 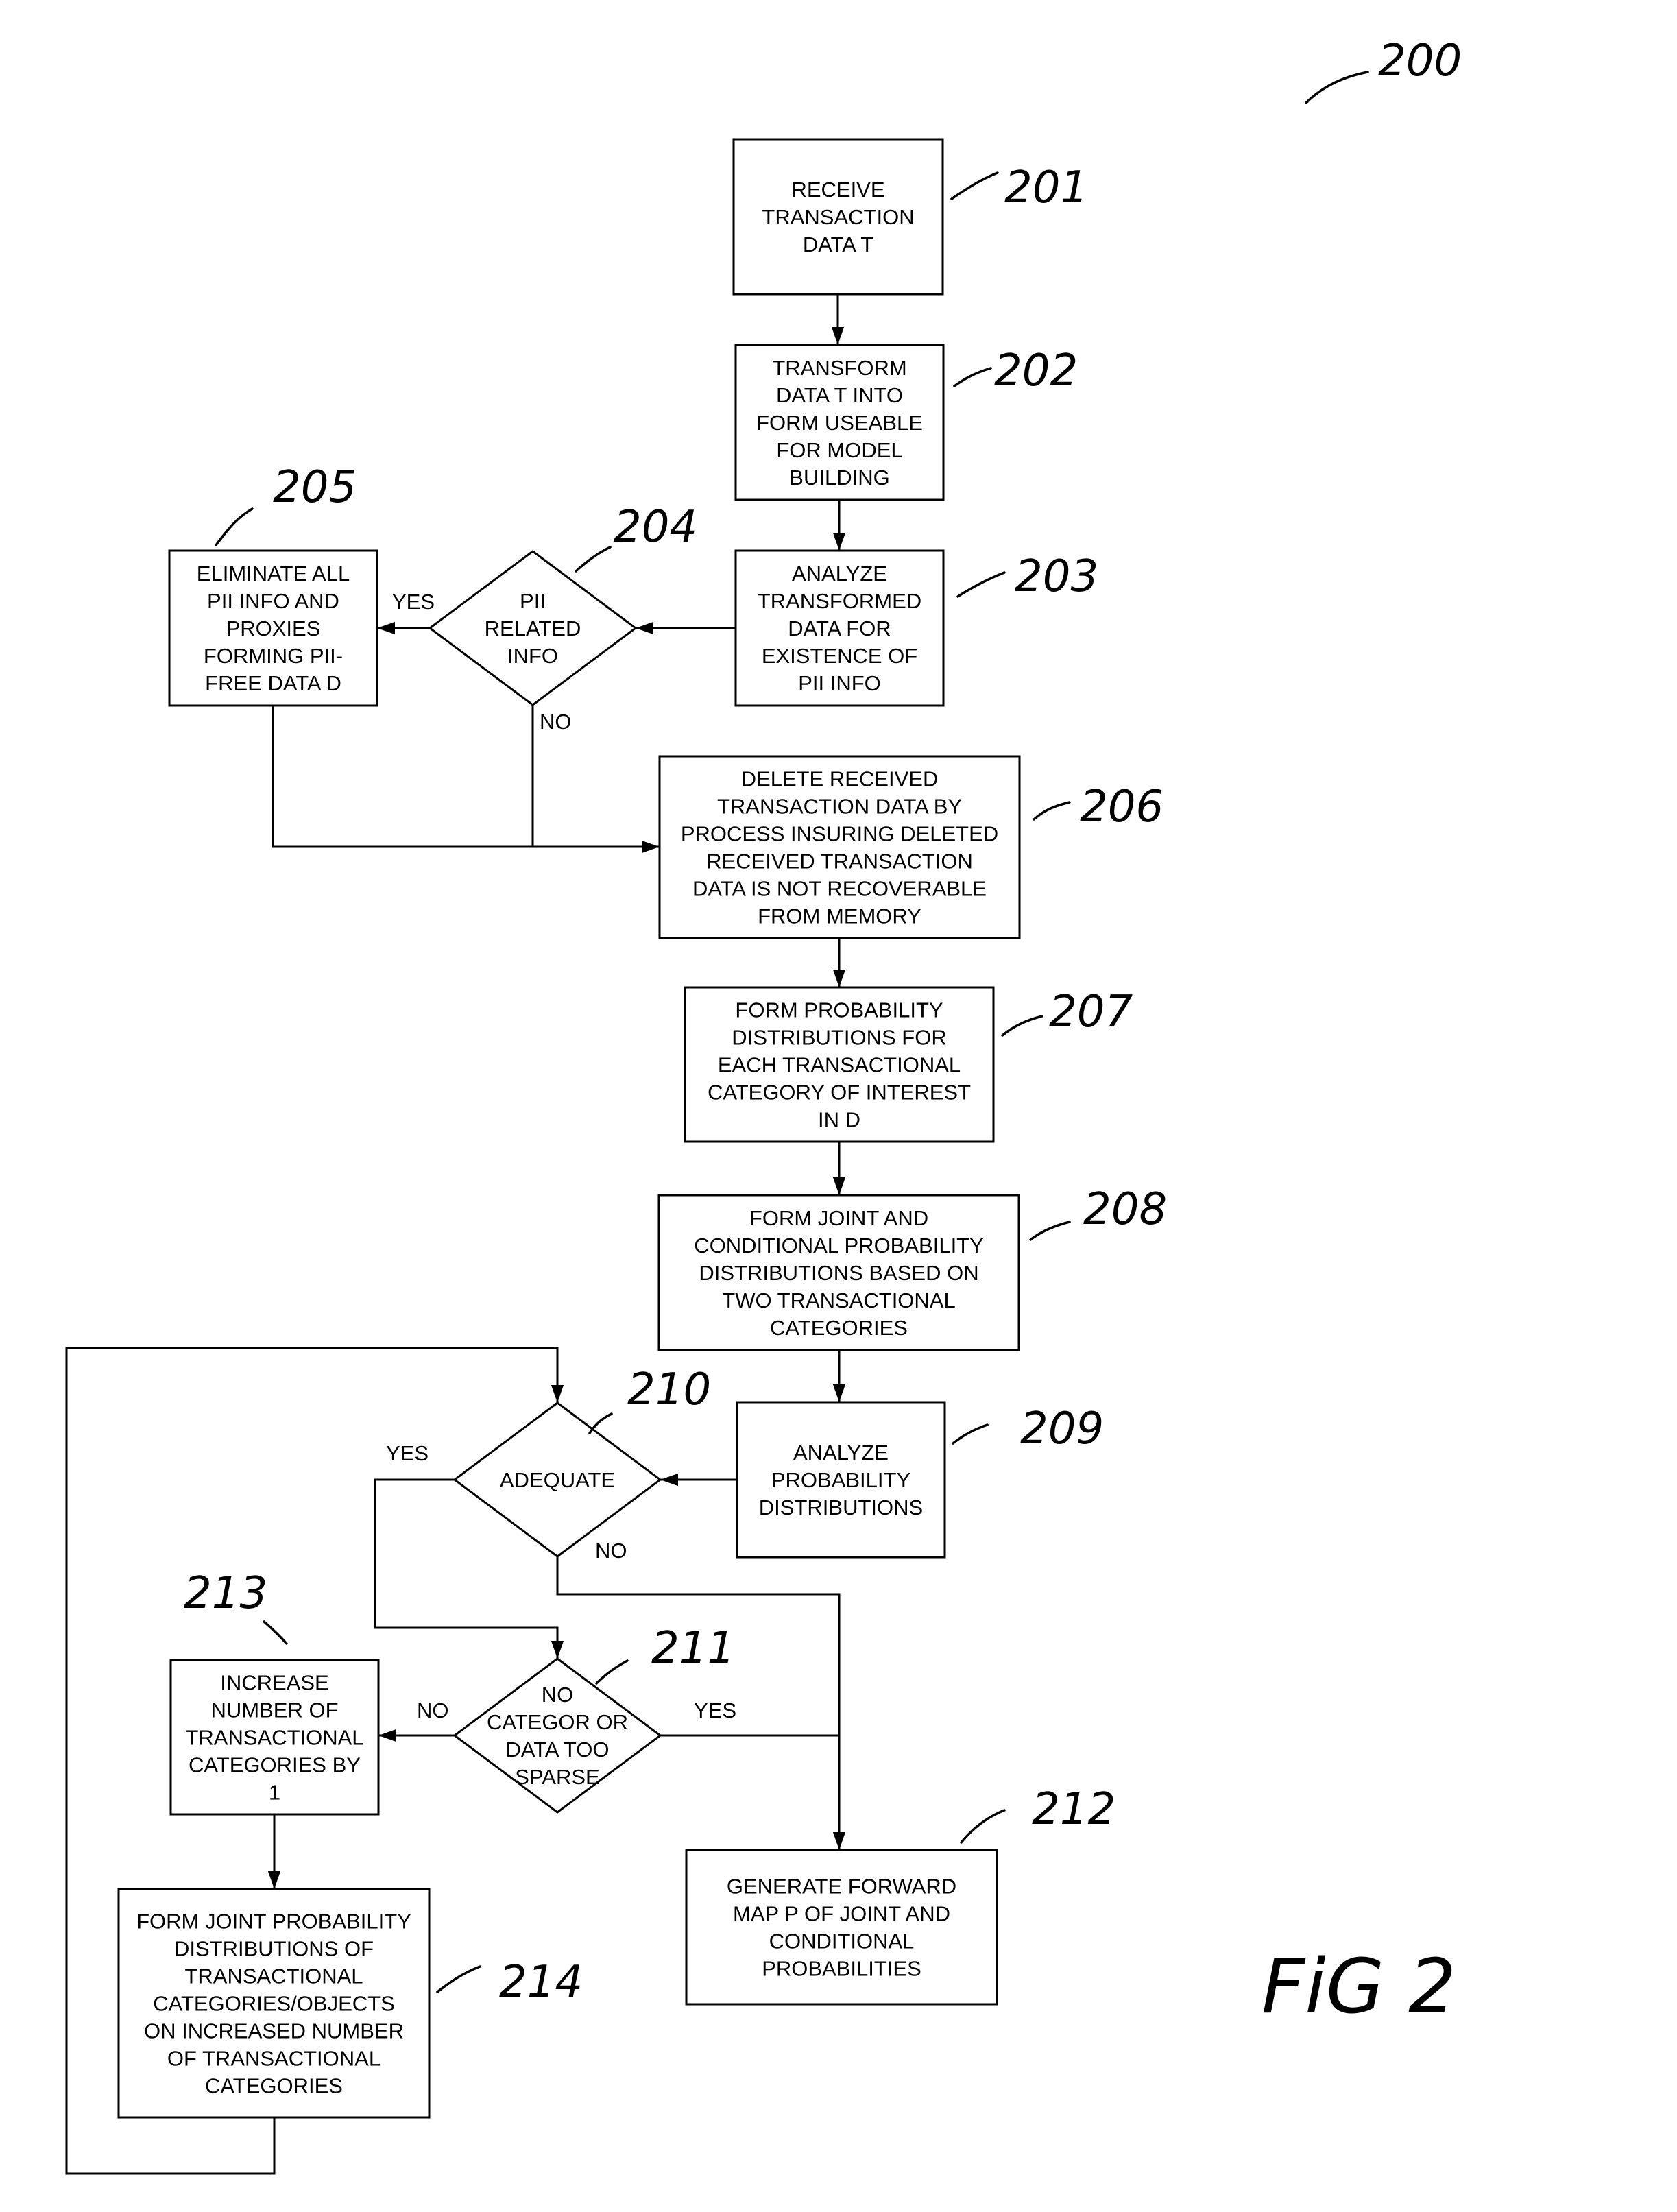 I want to click on node-text-line: DATA TOO, so click(x=557, y=1750).